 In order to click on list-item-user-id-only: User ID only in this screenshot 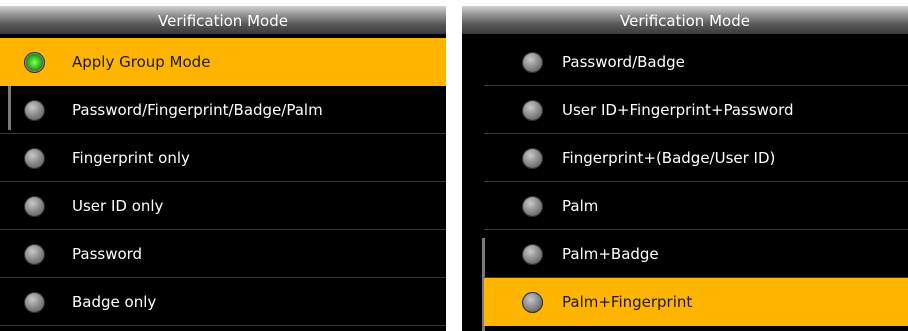, I will do `click(223, 206)`.